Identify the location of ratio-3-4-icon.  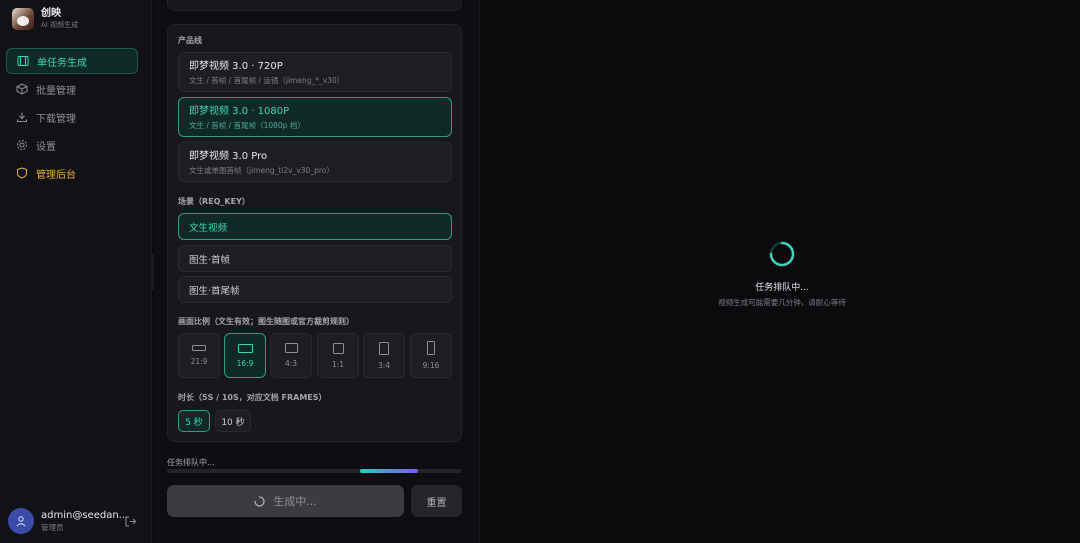
(384, 348).